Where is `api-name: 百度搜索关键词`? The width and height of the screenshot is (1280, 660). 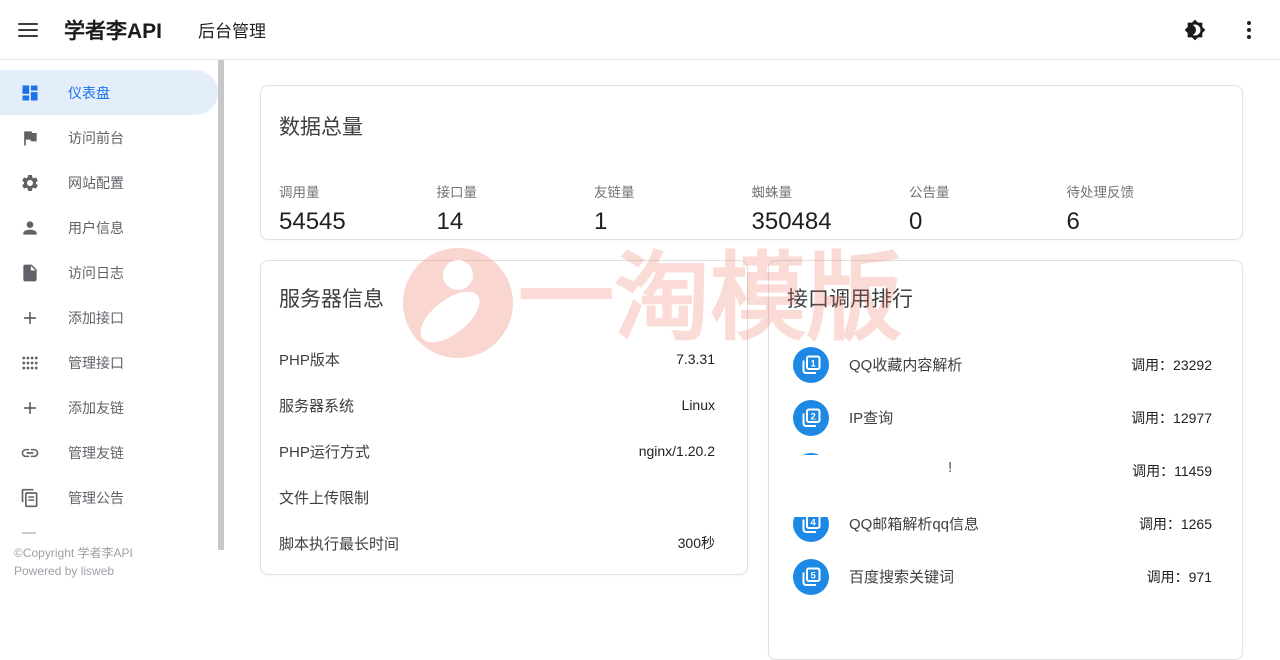 api-name: 百度搜索关键词 is located at coordinates (902, 577).